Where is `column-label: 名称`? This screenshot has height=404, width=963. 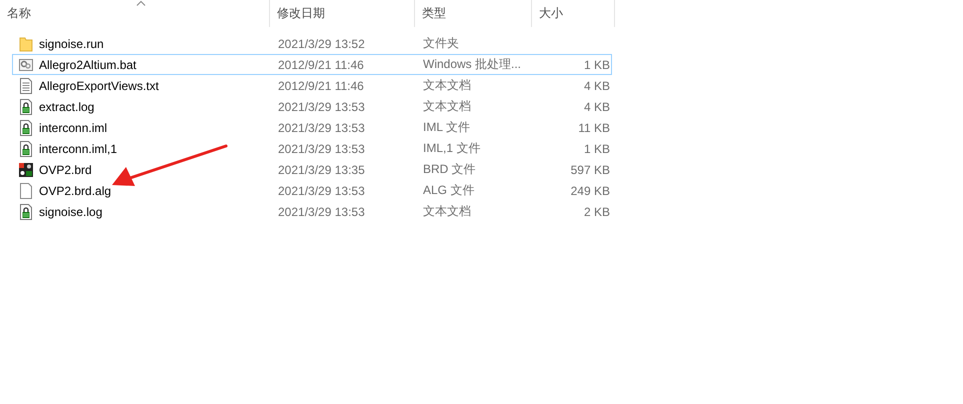 column-label: 名称 is located at coordinates (19, 13).